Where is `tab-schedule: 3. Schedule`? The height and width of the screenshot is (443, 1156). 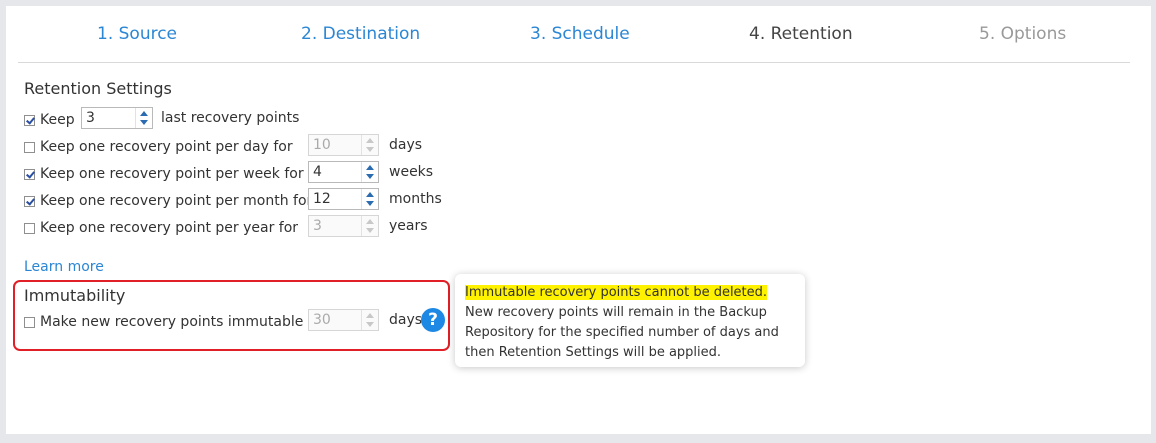
tab-schedule: 3. Schedule is located at coordinates (580, 34).